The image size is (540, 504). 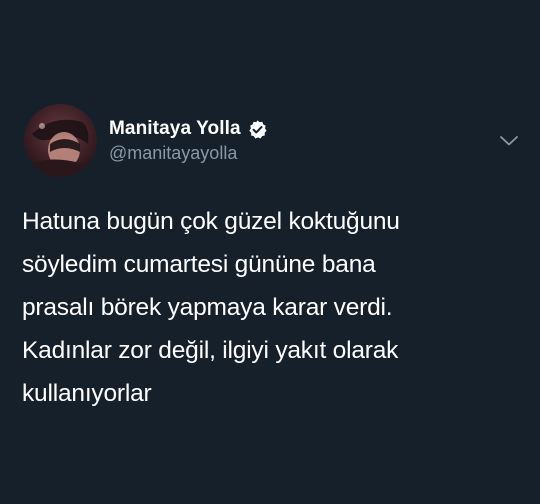 What do you see at coordinates (258, 129) in the screenshot?
I see `verified-badge-icon` at bounding box center [258, 129].